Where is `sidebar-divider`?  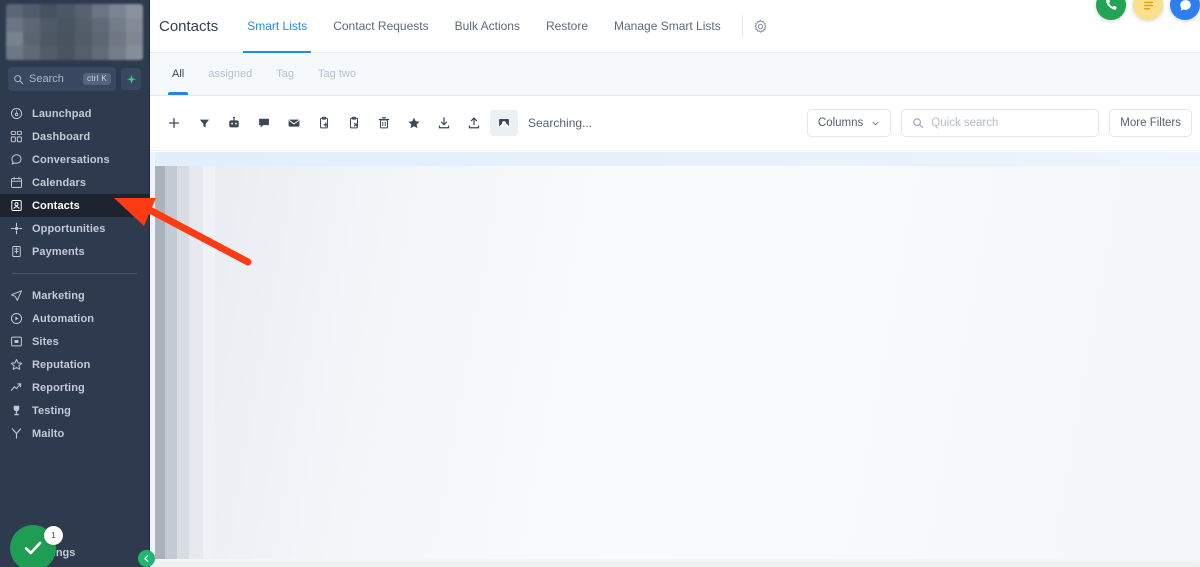
sidebar-divider is located at coordinates (74, 273).